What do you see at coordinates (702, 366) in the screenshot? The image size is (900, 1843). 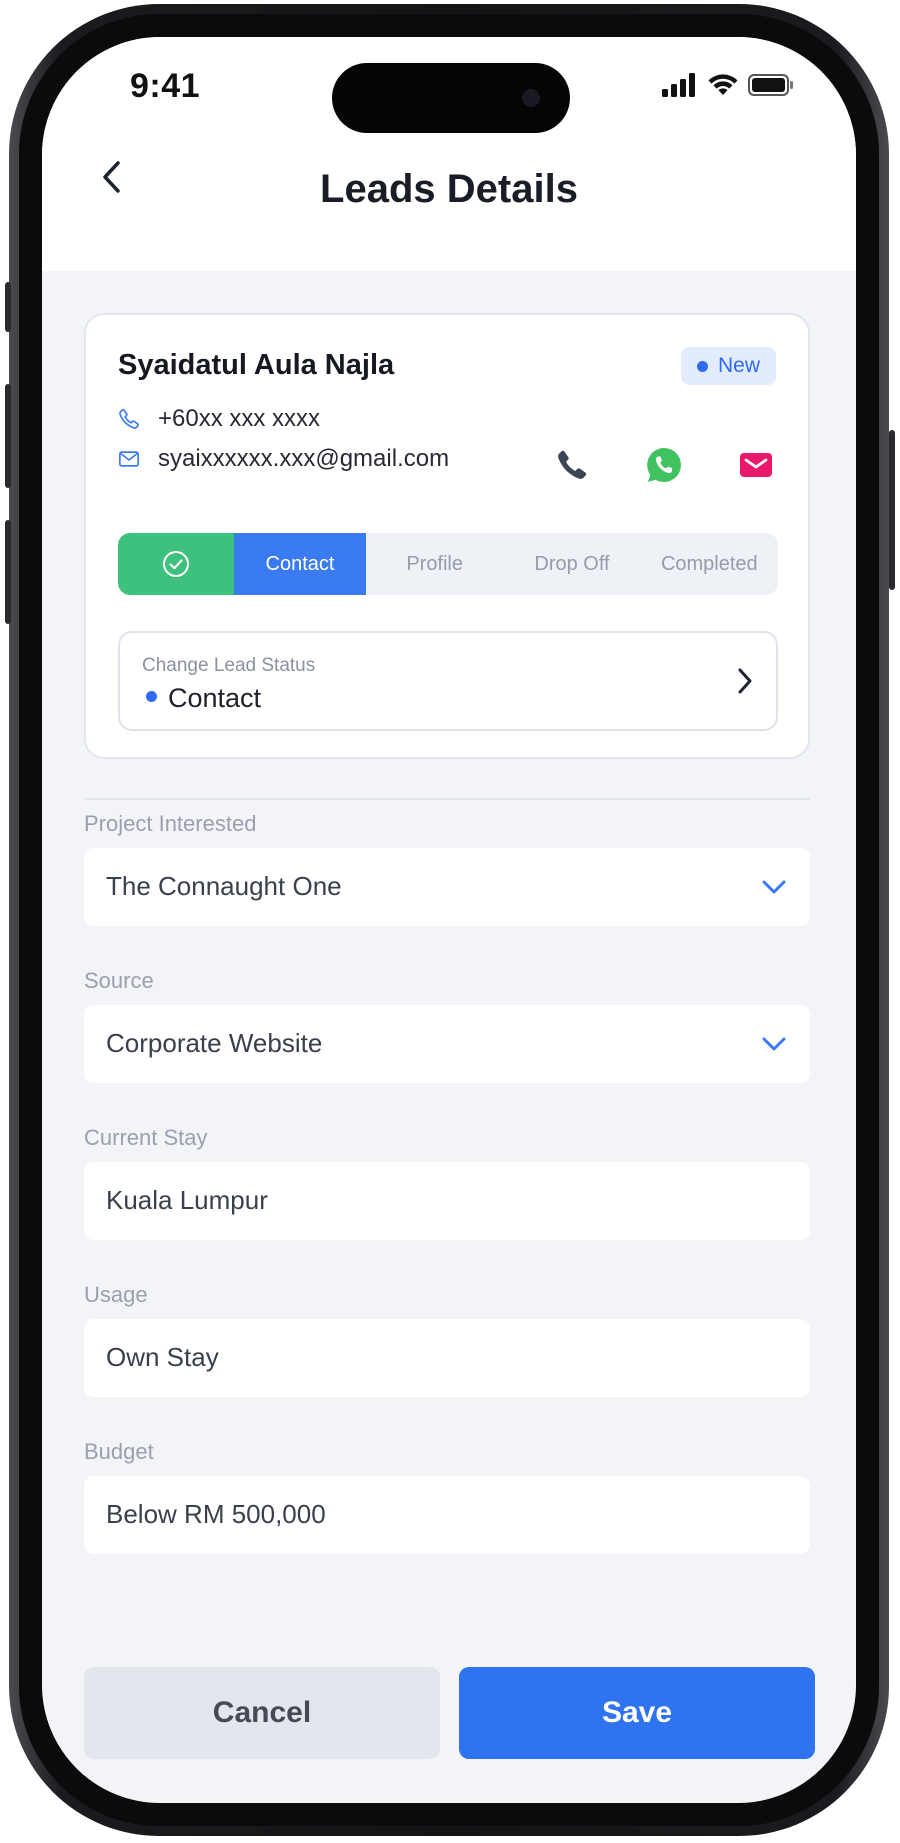 I see `badge-dot` at bounding box center [702, 366].